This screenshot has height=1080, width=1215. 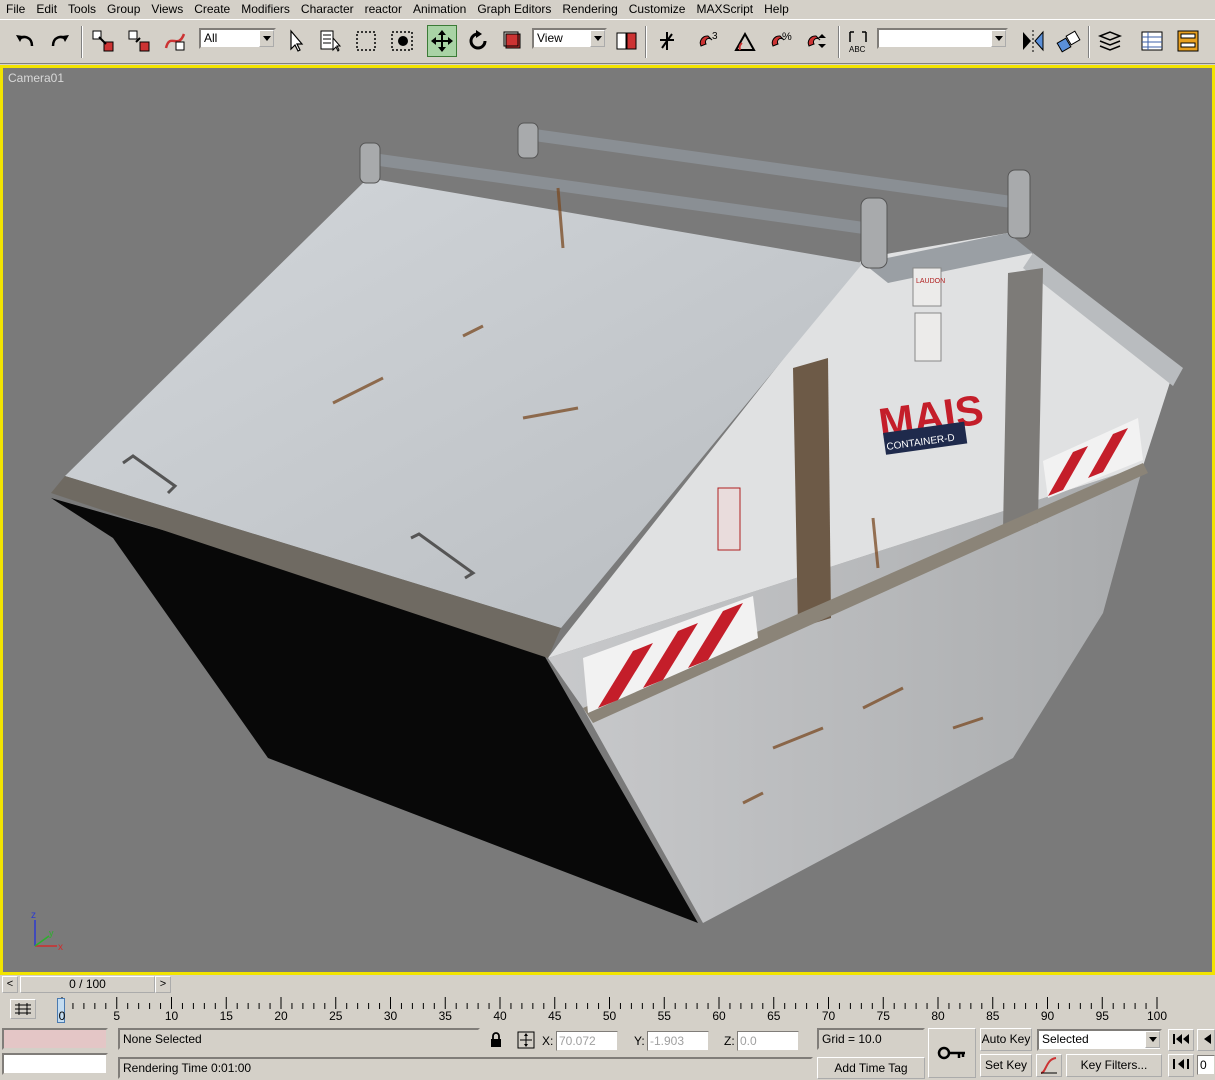 I want to click on time-slider: < 0 / 100 >, so click(x=607, y=985).